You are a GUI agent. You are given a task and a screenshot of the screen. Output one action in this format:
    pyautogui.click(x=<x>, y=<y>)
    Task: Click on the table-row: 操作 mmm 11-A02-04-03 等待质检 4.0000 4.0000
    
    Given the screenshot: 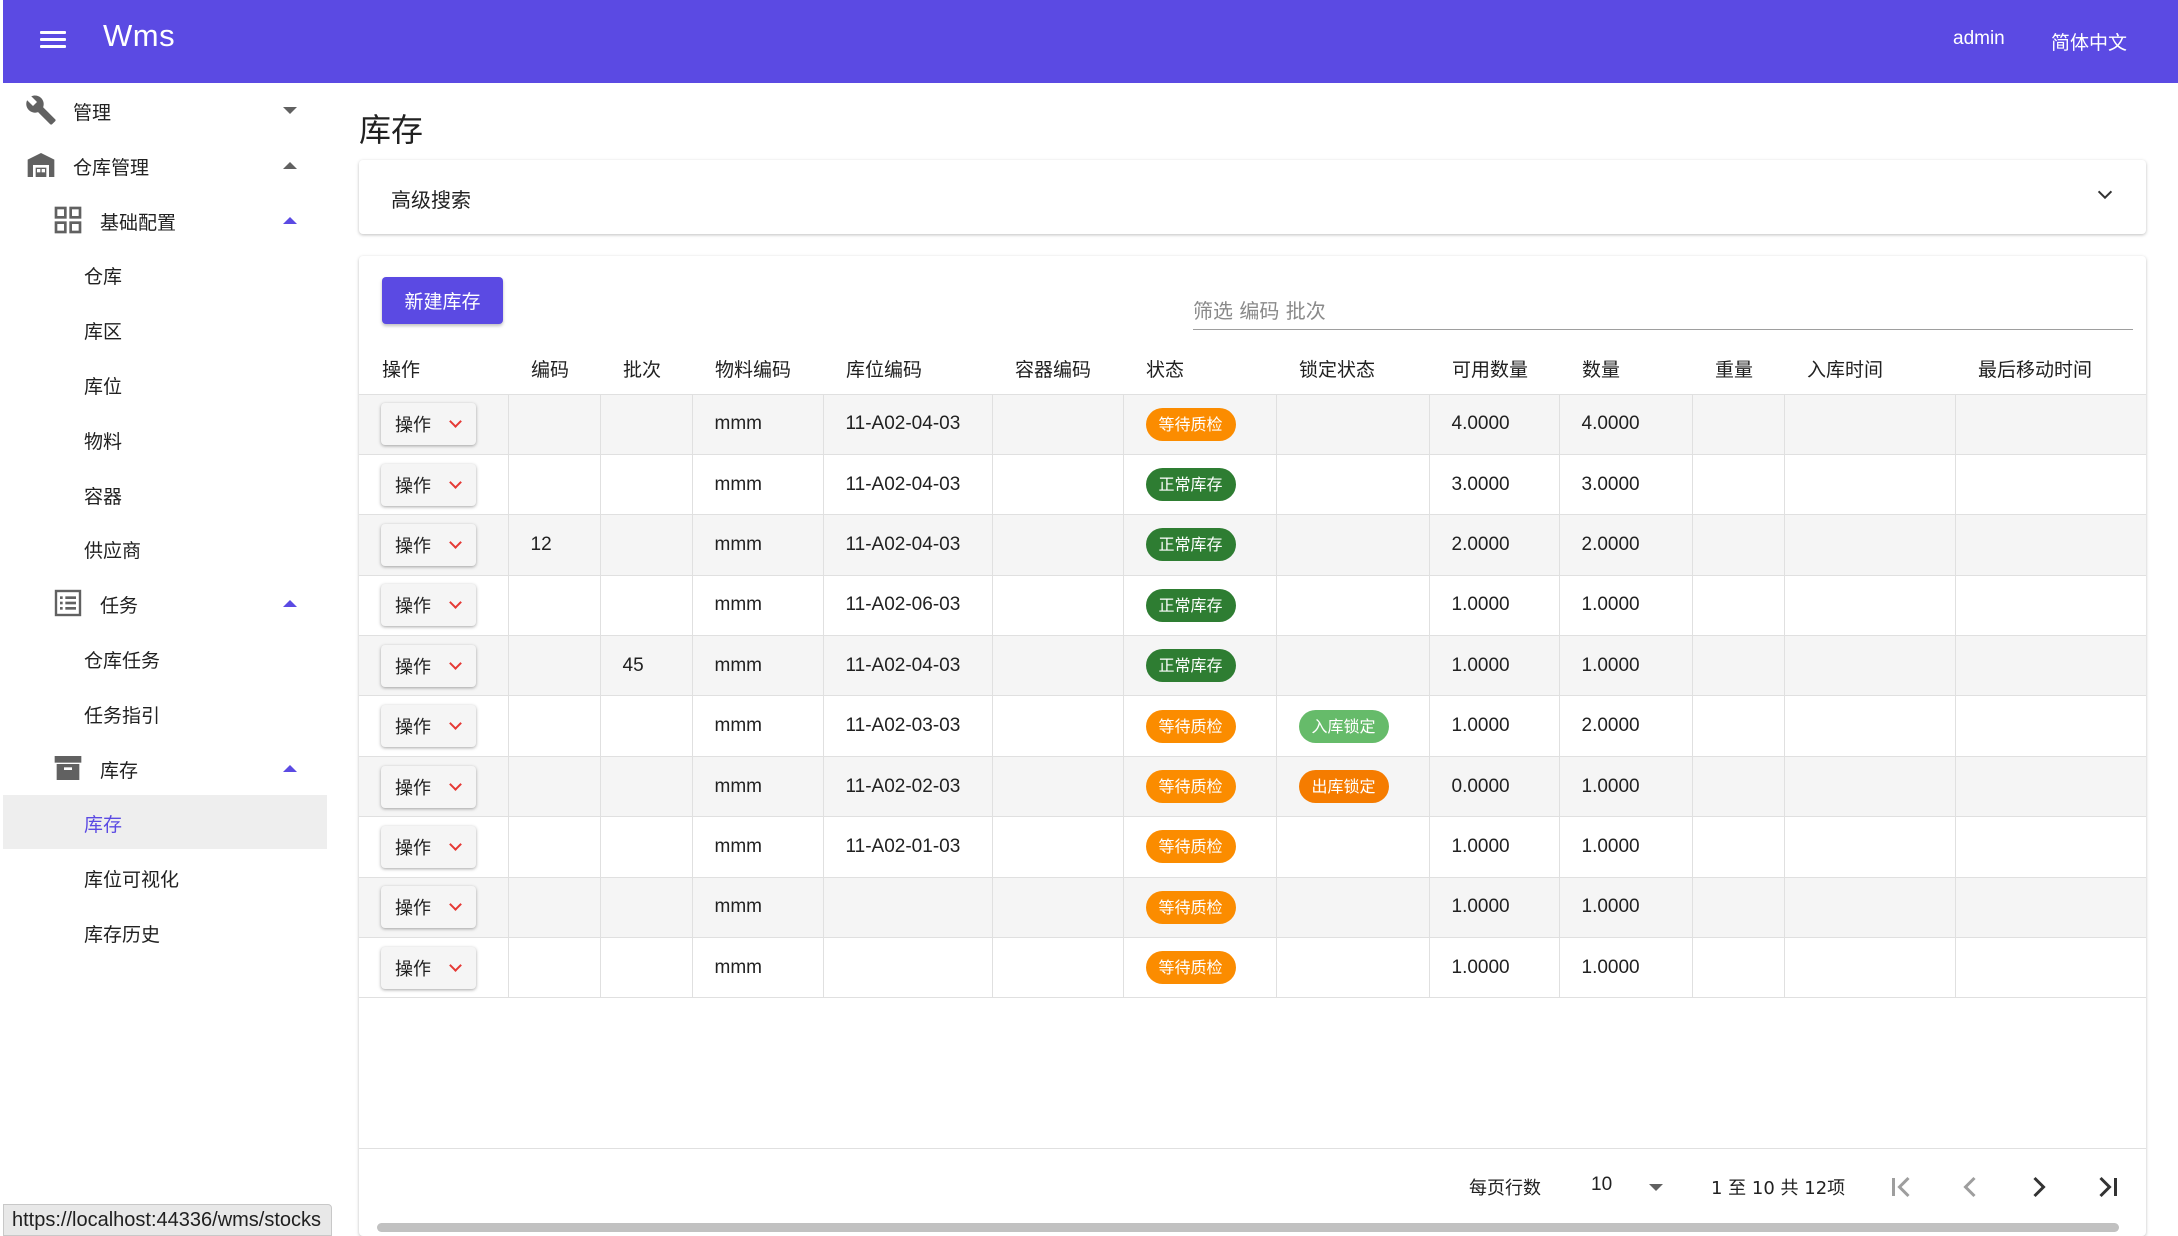 What is the action you would take?
    pyautogui.click(x=1252, y=424)
    